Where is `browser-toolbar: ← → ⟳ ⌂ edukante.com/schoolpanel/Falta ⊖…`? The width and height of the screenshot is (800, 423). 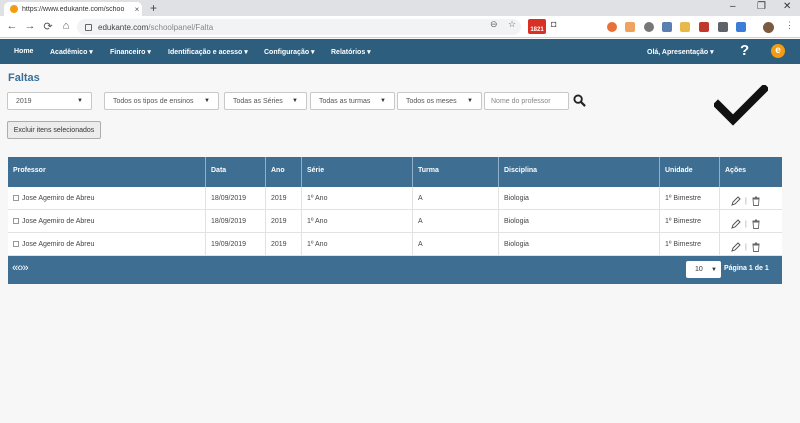 browser-toolbar: ← → ⟳ ⌂ edukante.com/schoolpanel/Falta ⊖… is located at coordinates (400, 27).